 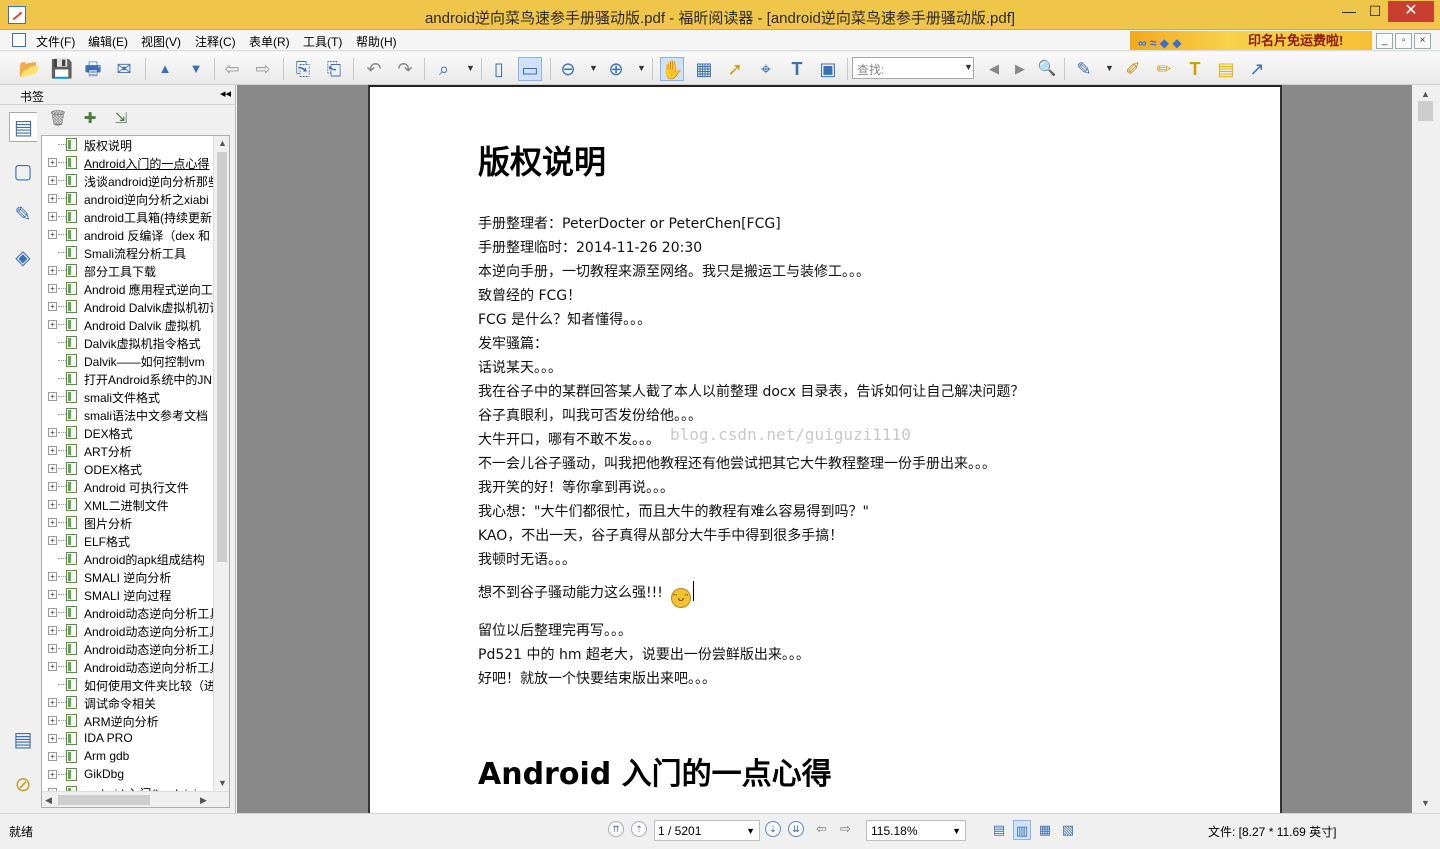 I want to click on zoom-level-dropdown-icon: ▼, so click(x=956, y=831).